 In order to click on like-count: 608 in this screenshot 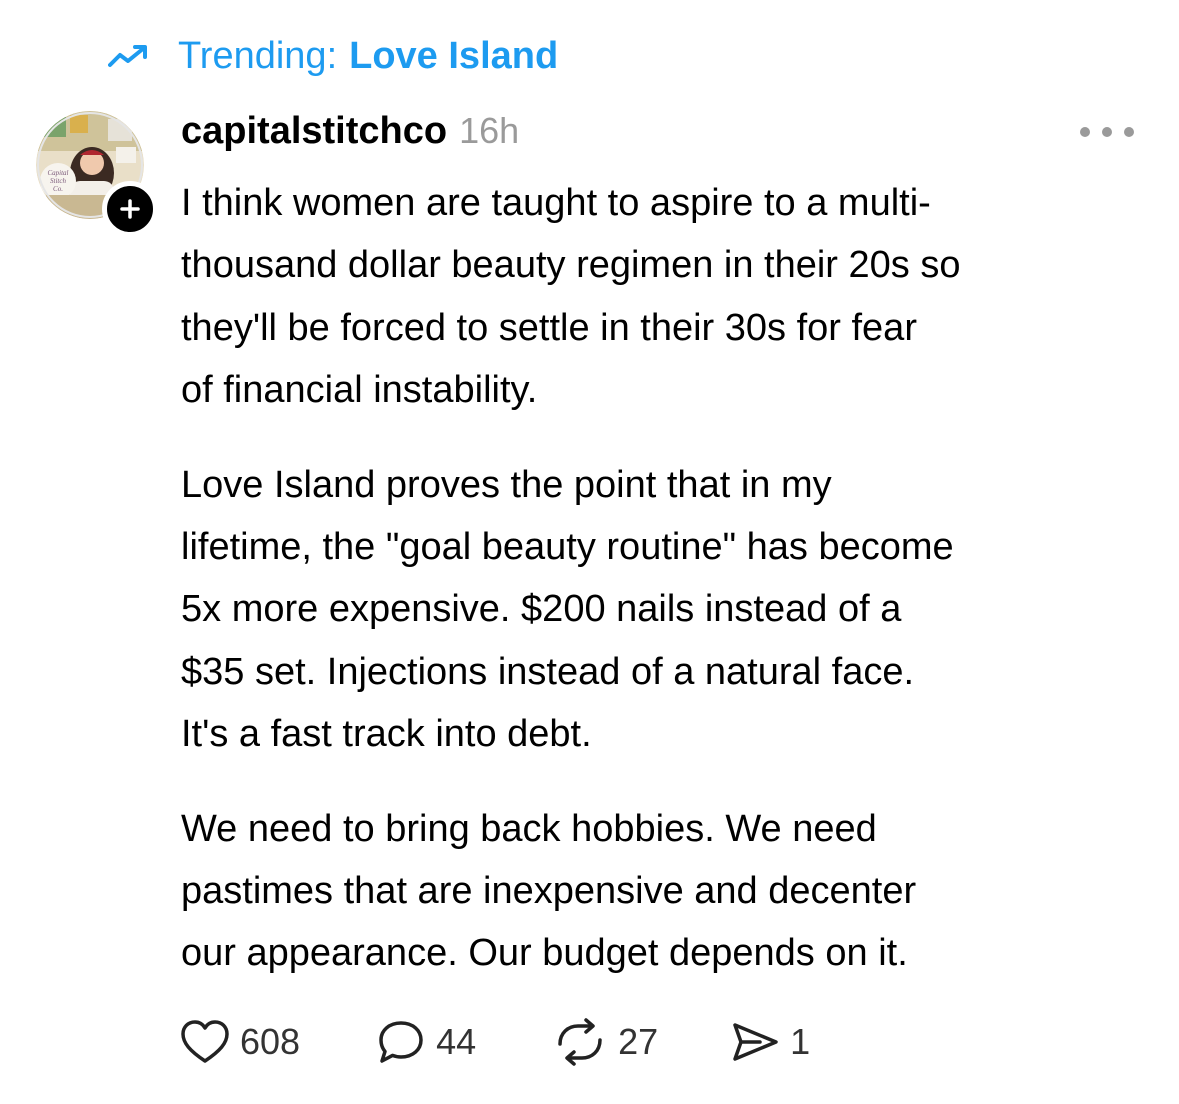, I will do `click(270, 1041)`.